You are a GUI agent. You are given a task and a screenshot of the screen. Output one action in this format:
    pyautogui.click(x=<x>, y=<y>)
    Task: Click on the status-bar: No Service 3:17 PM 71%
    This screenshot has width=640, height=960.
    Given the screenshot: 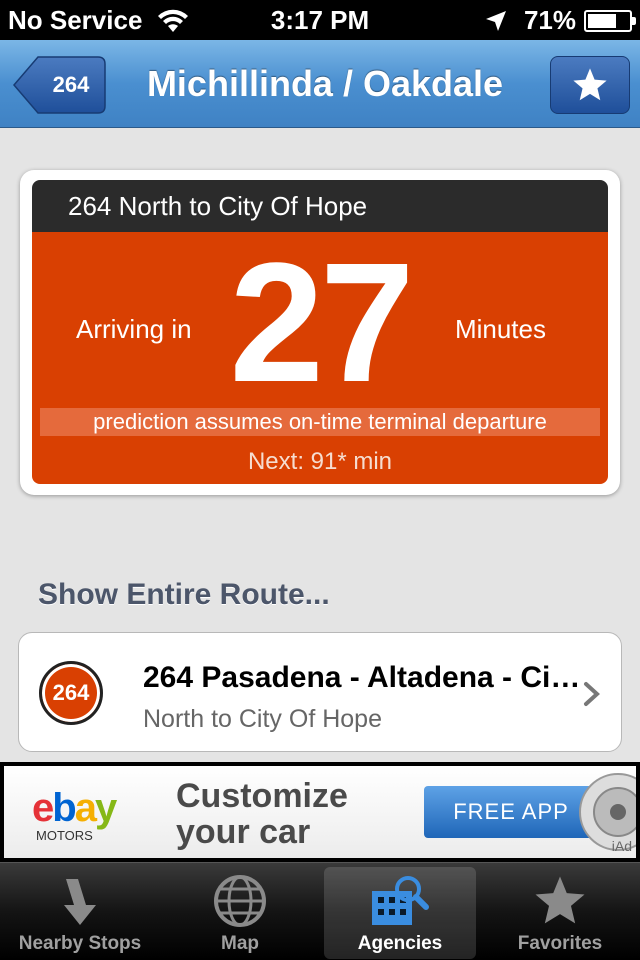 What is the action you would take?
    pyautogui.click(x=320, y=20)
    